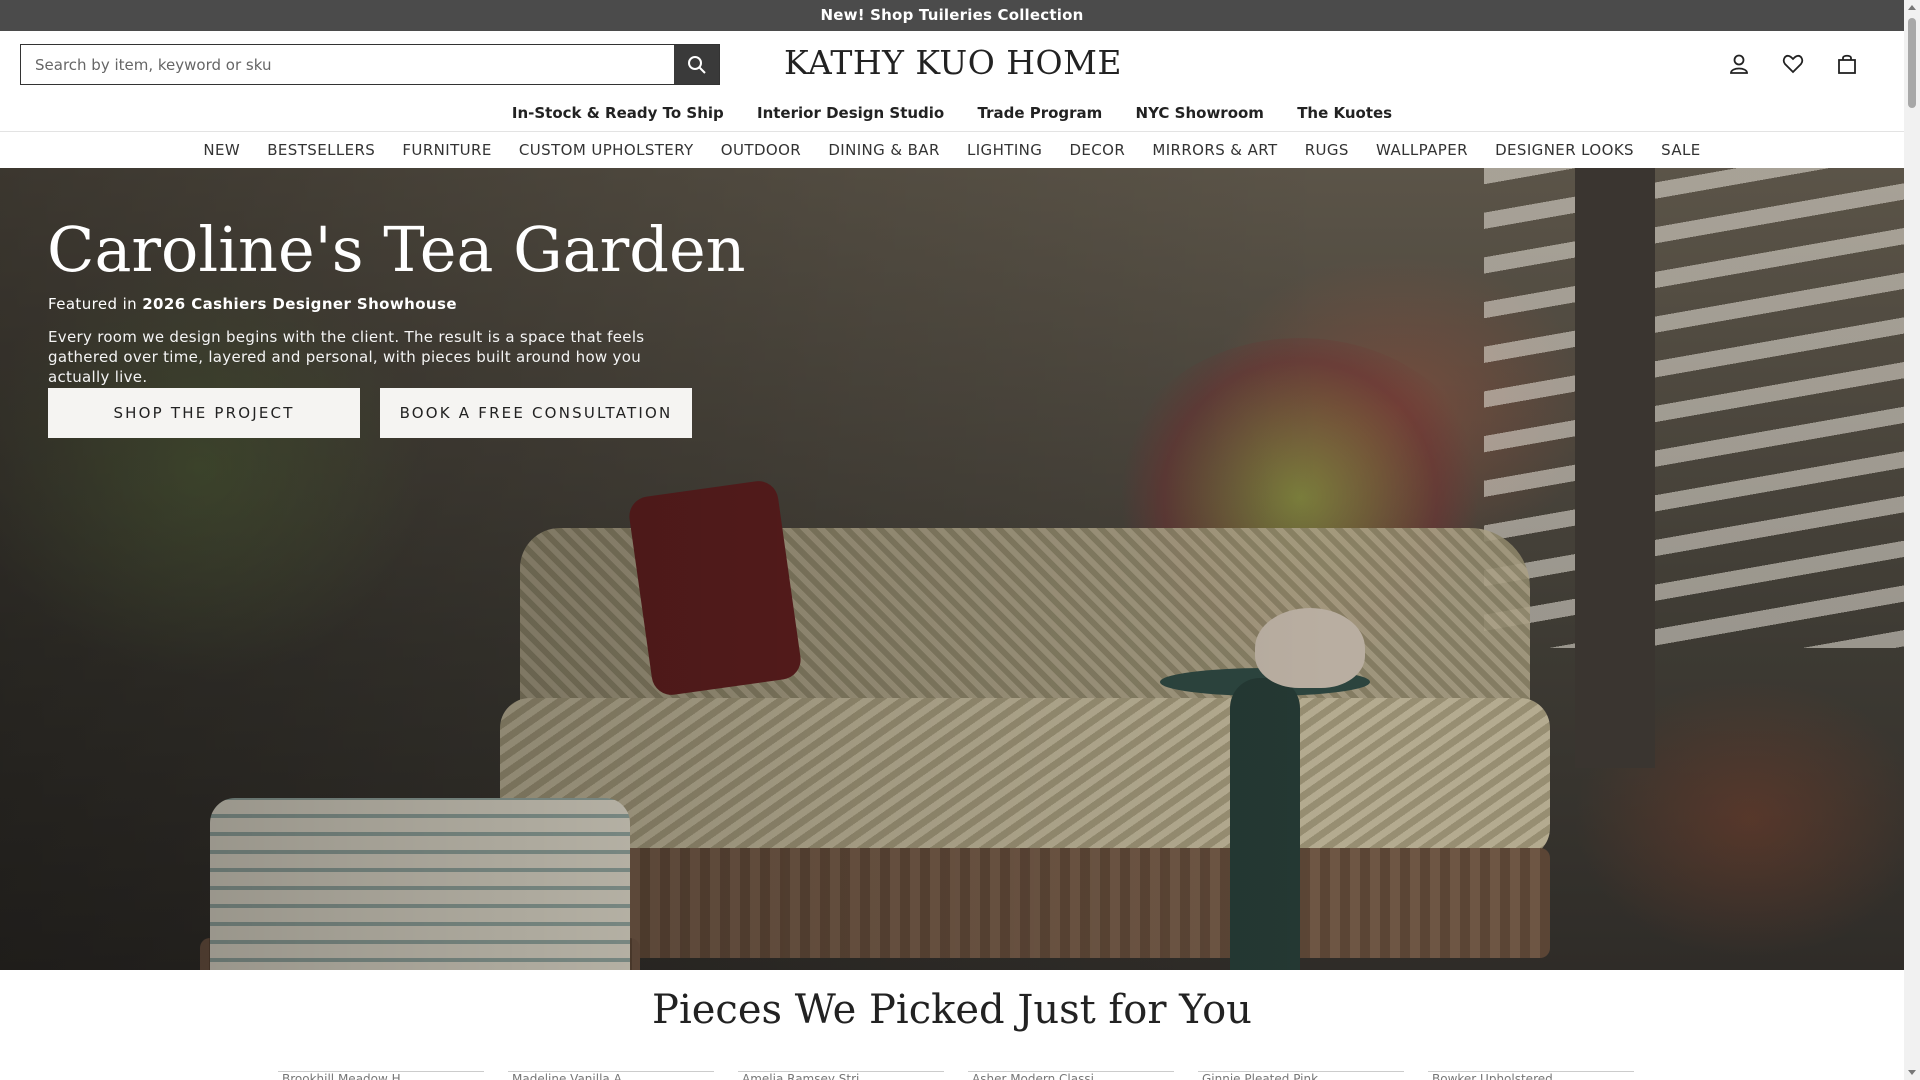 This screenshot has width=1920, height=1080. I want to click on cart-button, so click(1847, 64).